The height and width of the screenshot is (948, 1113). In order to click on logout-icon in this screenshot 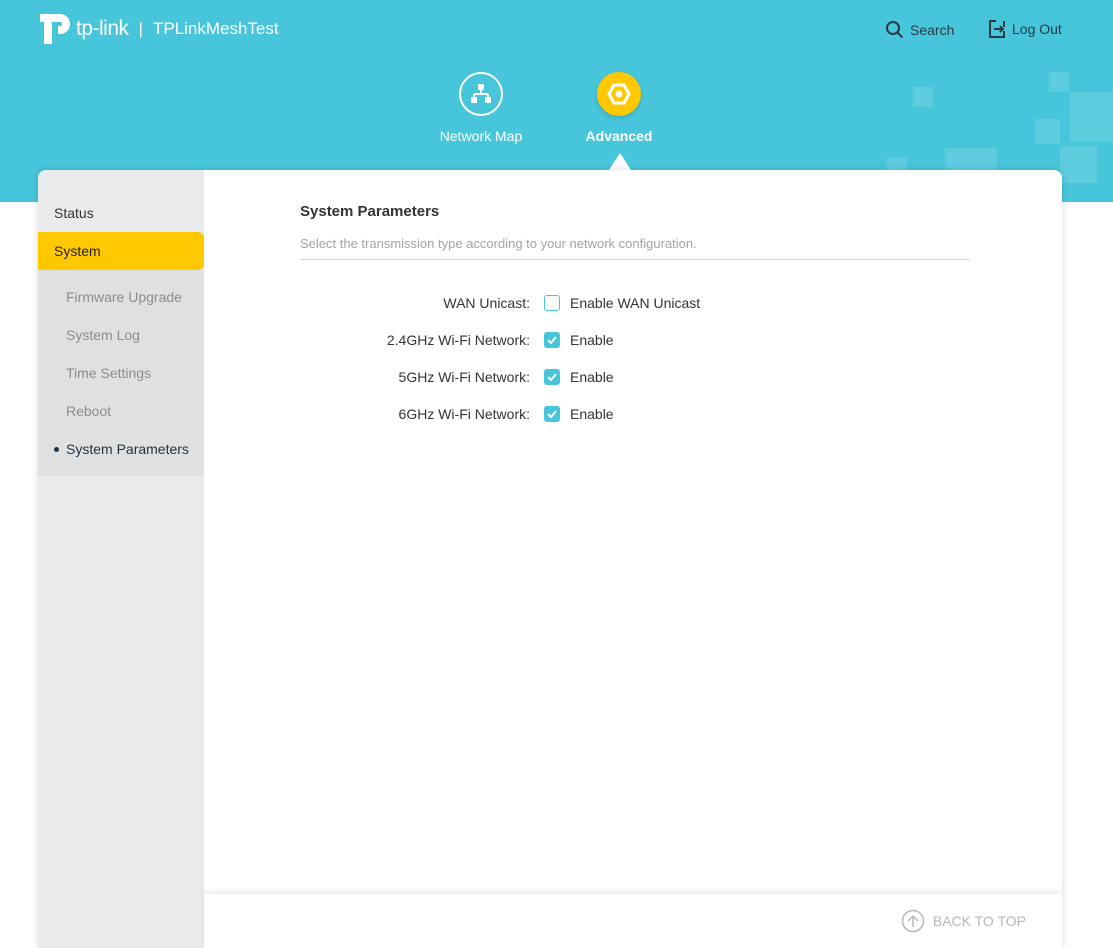, I will do `click(997, 29)`.